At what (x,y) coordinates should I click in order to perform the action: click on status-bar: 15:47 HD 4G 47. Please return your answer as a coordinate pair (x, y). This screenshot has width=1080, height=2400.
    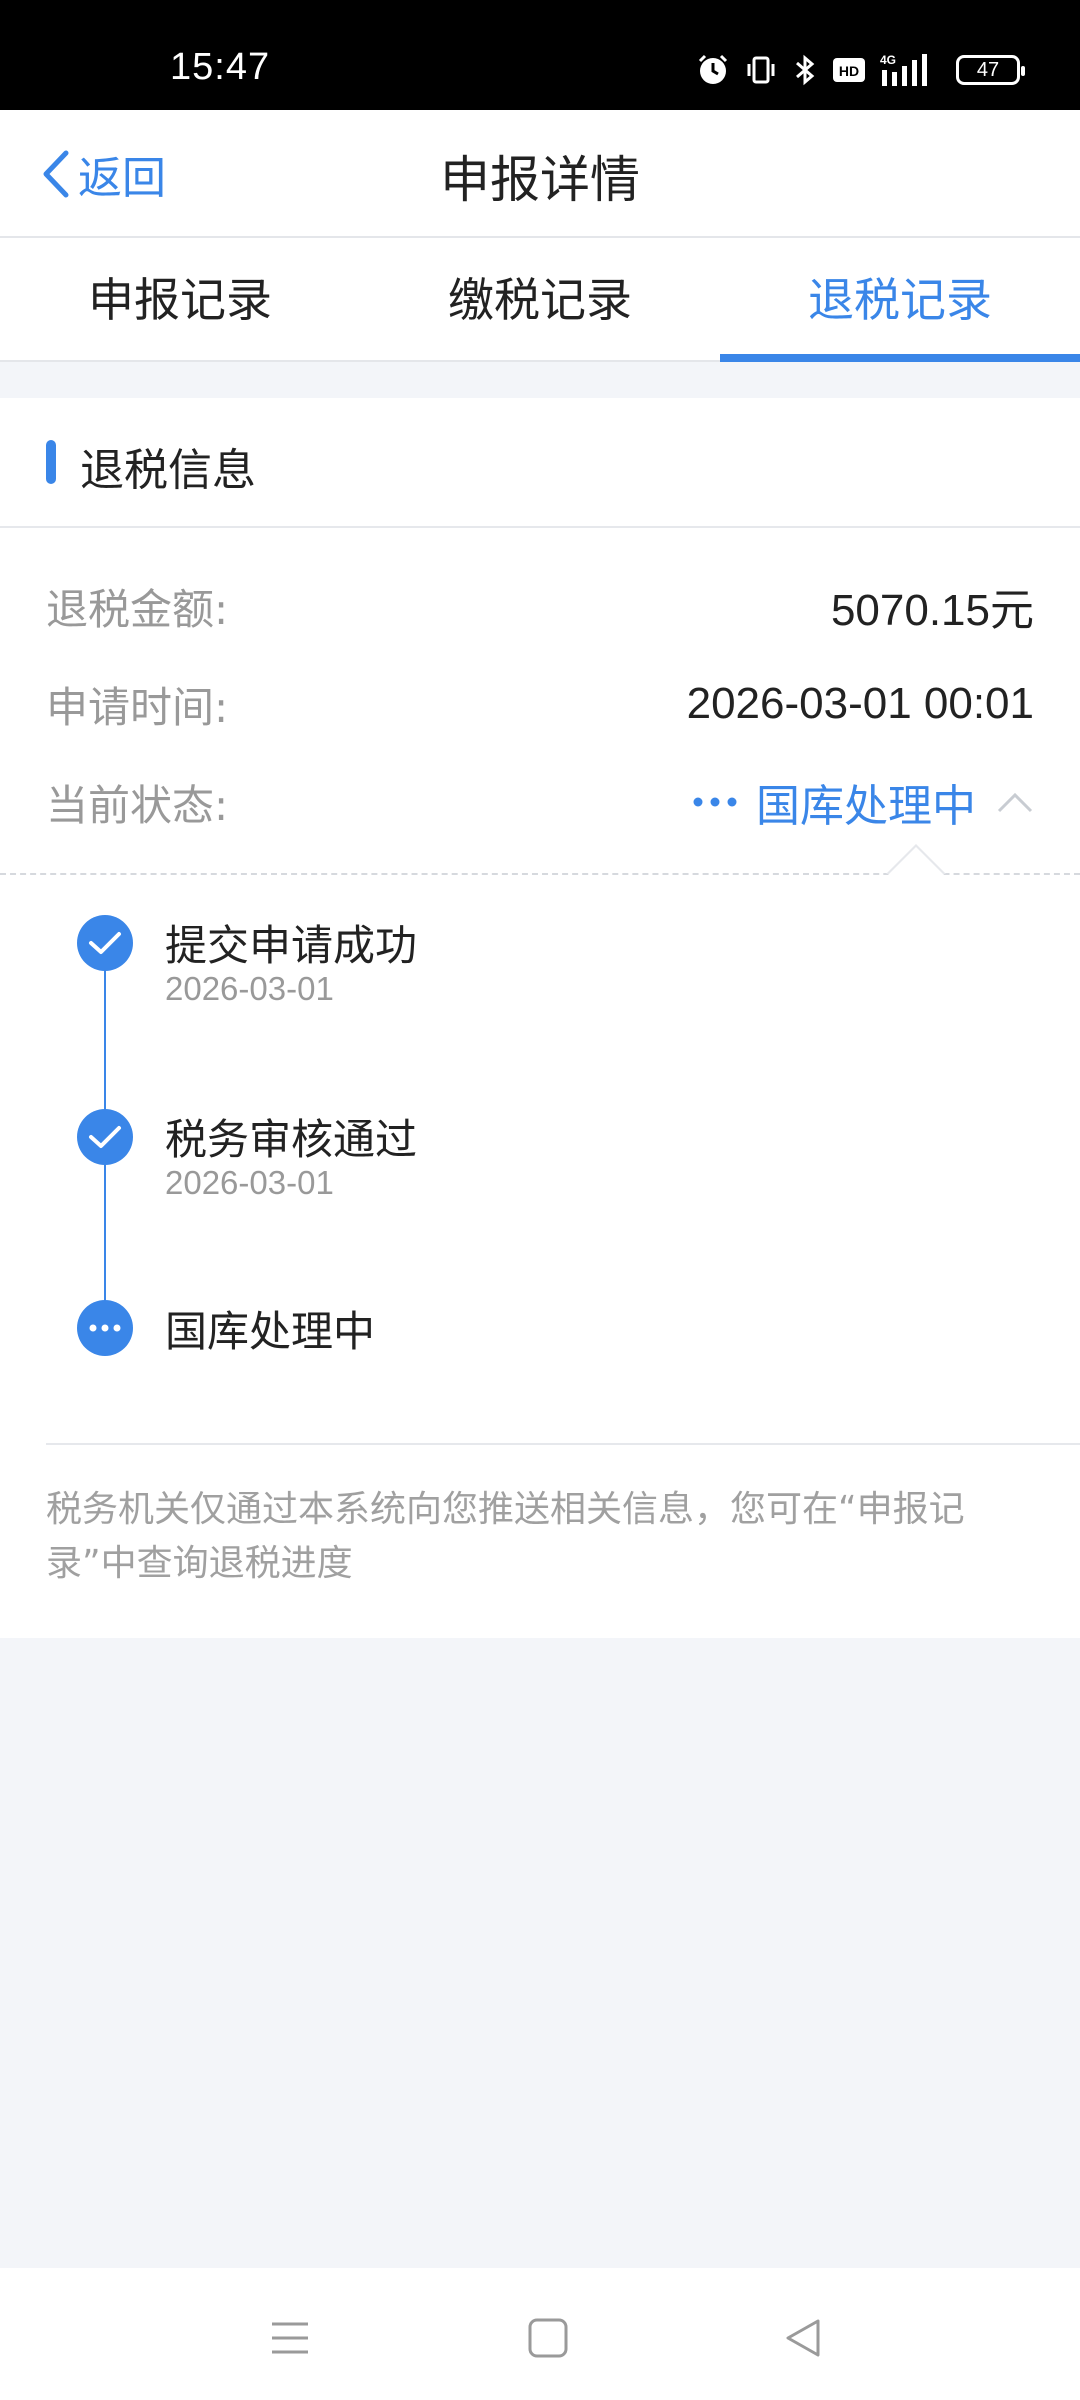
    Looking at the image, I should click on (540, 55).